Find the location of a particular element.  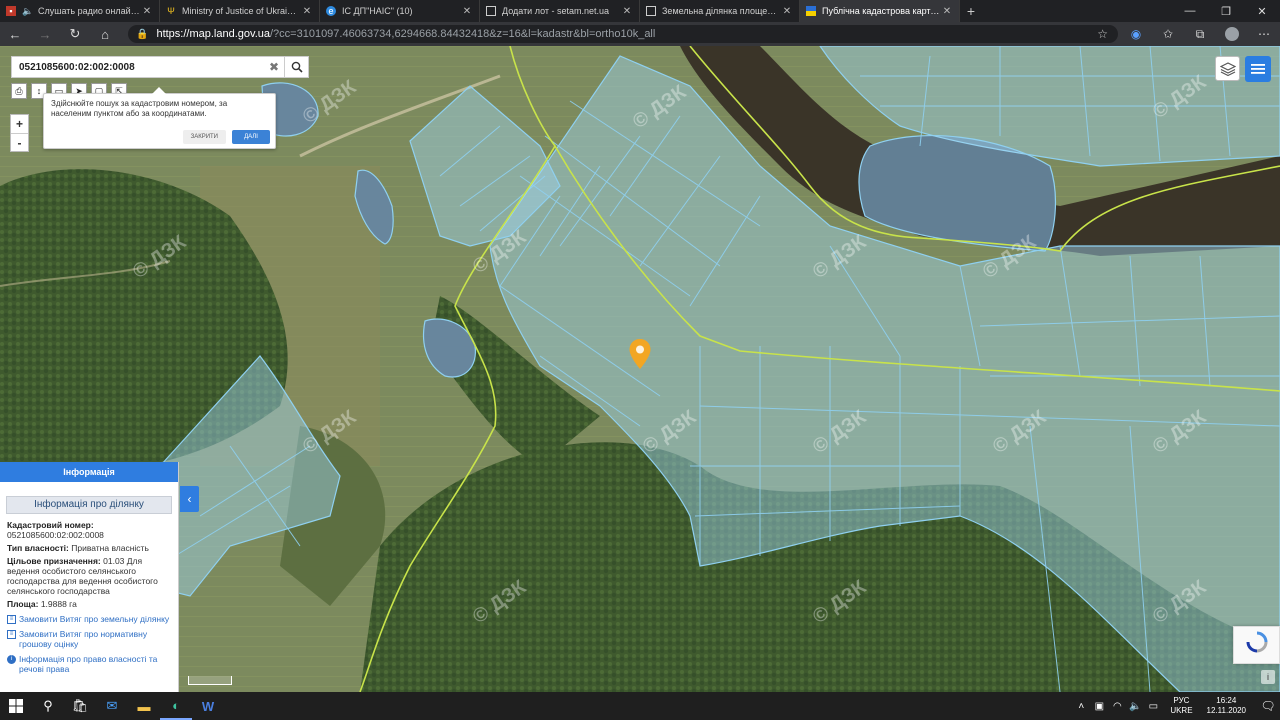

tab-nais: e ІС ДП"НАІС" (10) ✕ is located at coordinates (400, 11).